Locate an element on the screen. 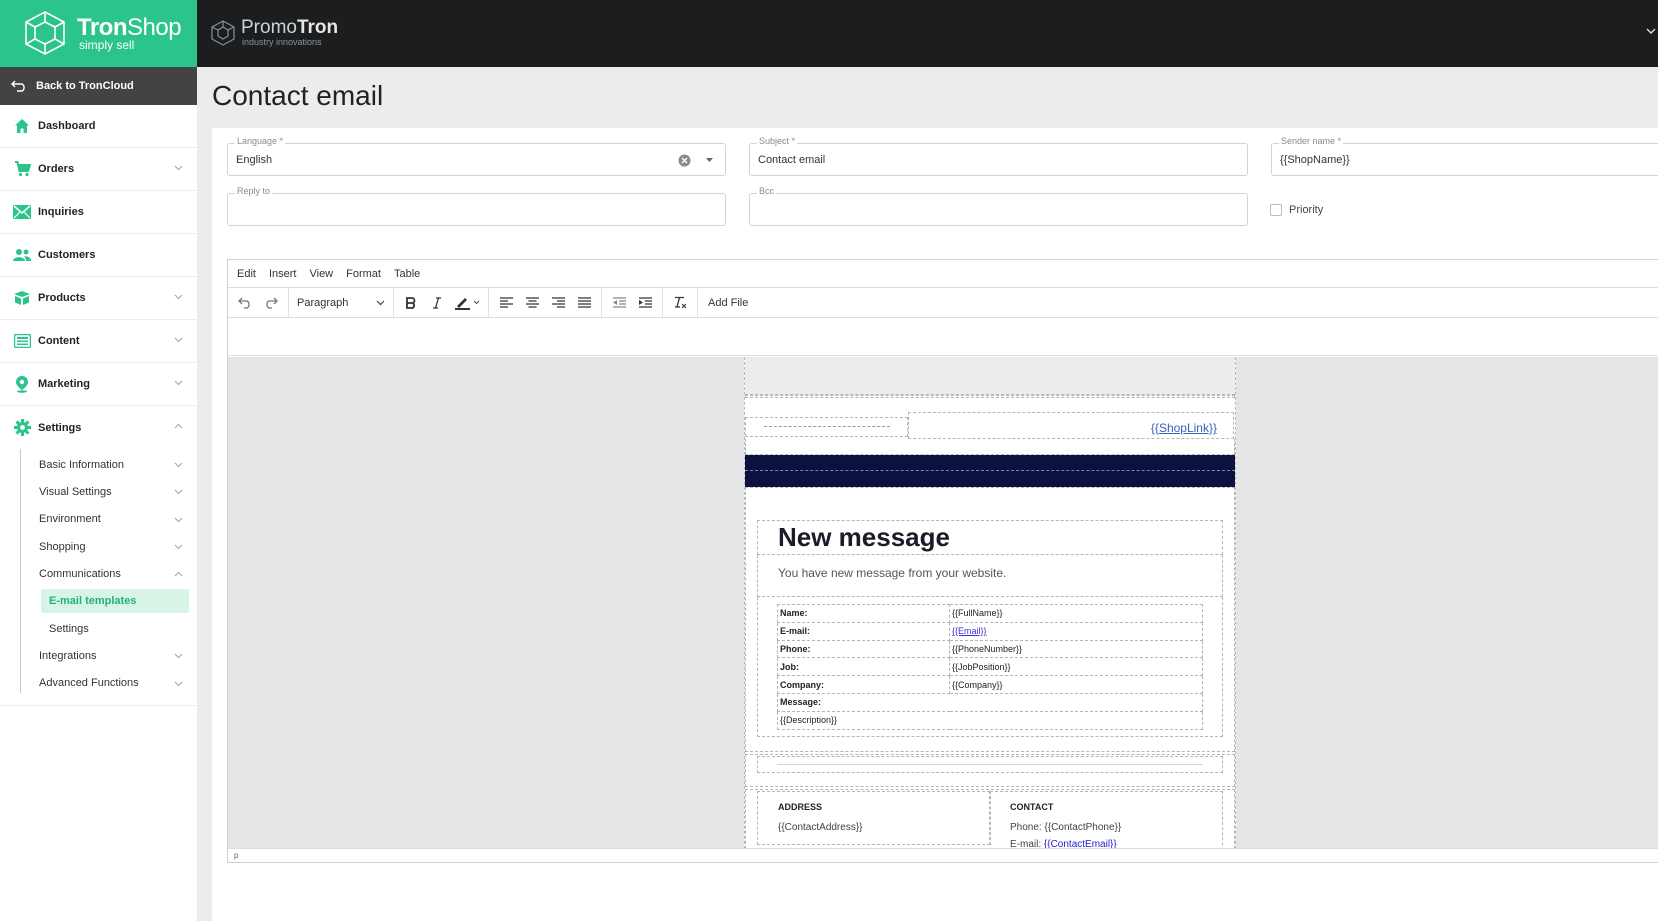  row-value: {{PhoneNumber}} is located at coordinates (1076, 649).